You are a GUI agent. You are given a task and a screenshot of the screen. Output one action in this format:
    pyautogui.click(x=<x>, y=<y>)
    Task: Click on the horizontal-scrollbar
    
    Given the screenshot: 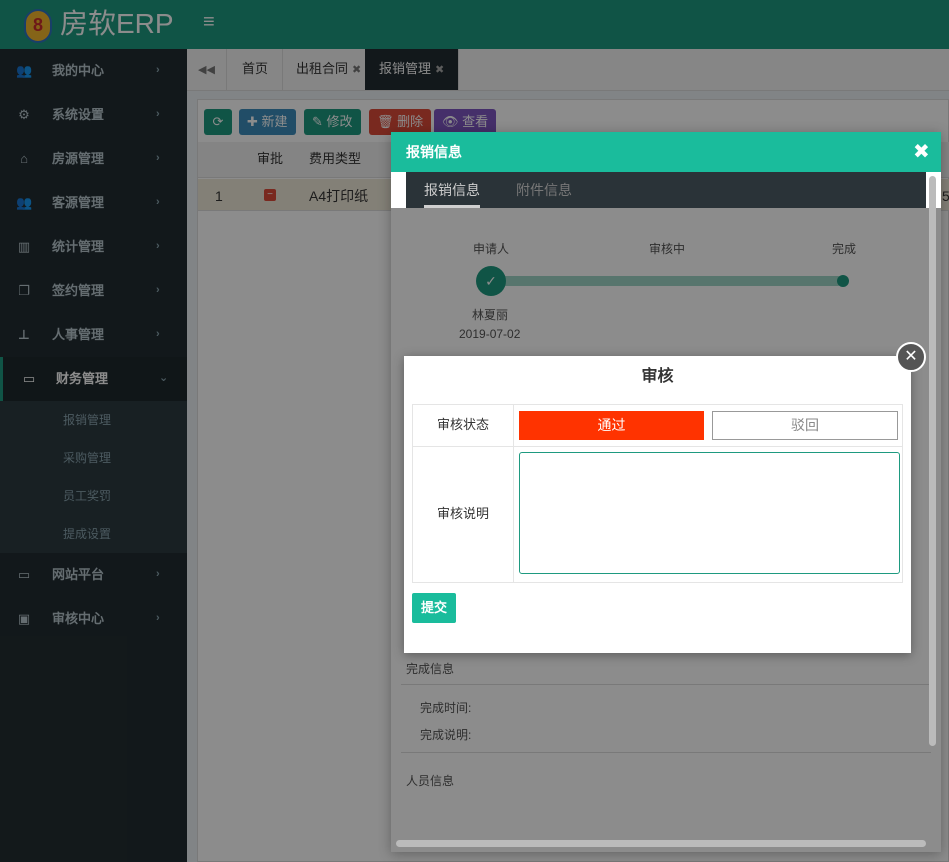 What is the action you would take?
    pyautogui.click(x=661, y=843)
    